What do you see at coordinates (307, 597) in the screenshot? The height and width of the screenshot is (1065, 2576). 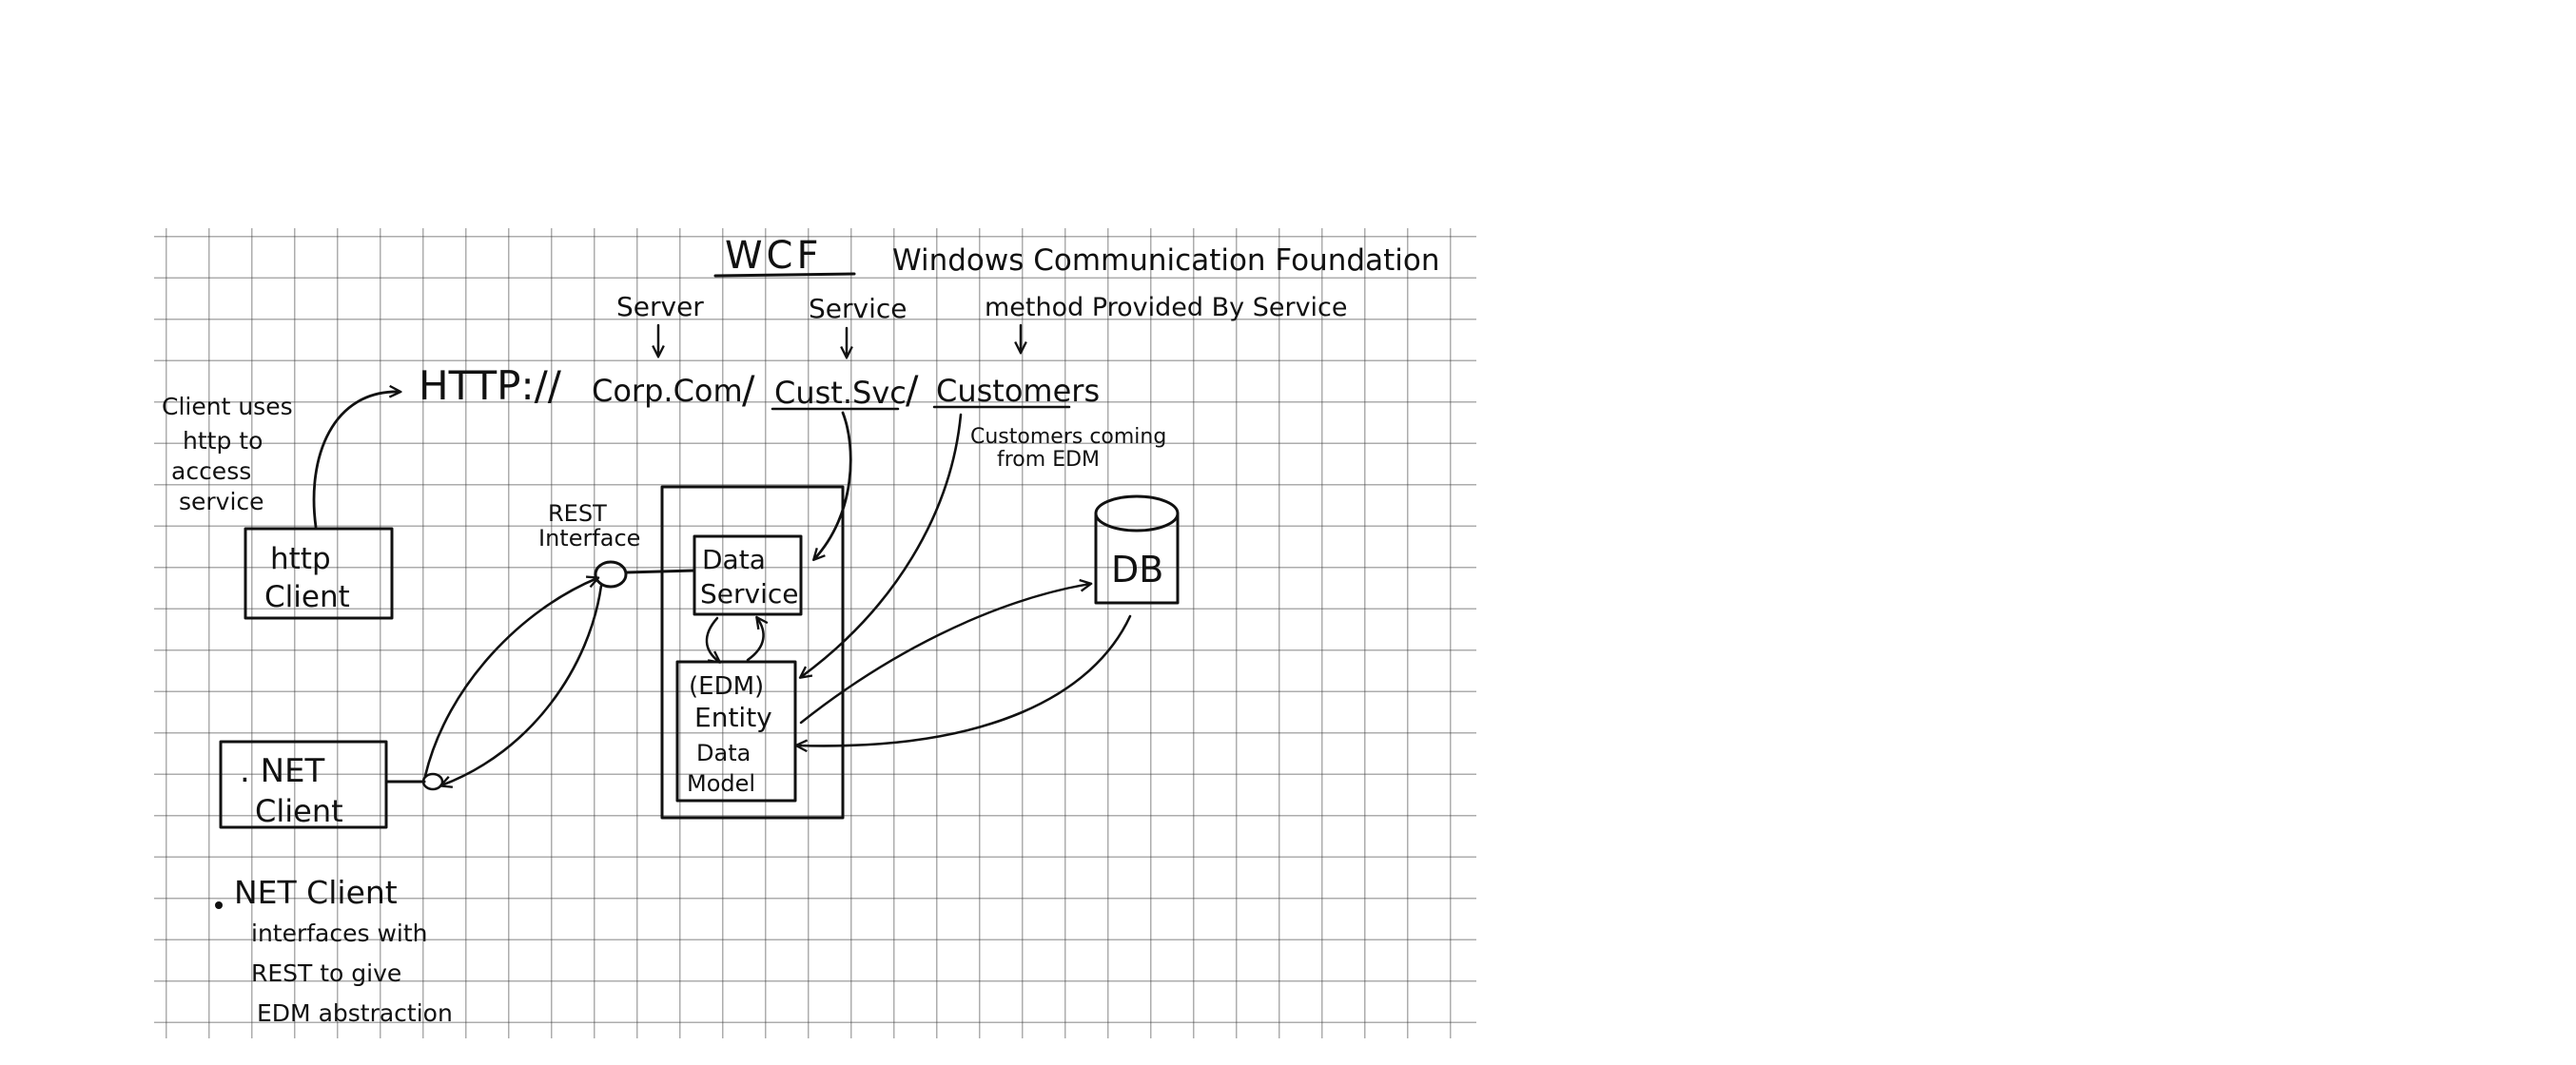 I see `http-client-line-2: Client` at bounding box center [307, 597].